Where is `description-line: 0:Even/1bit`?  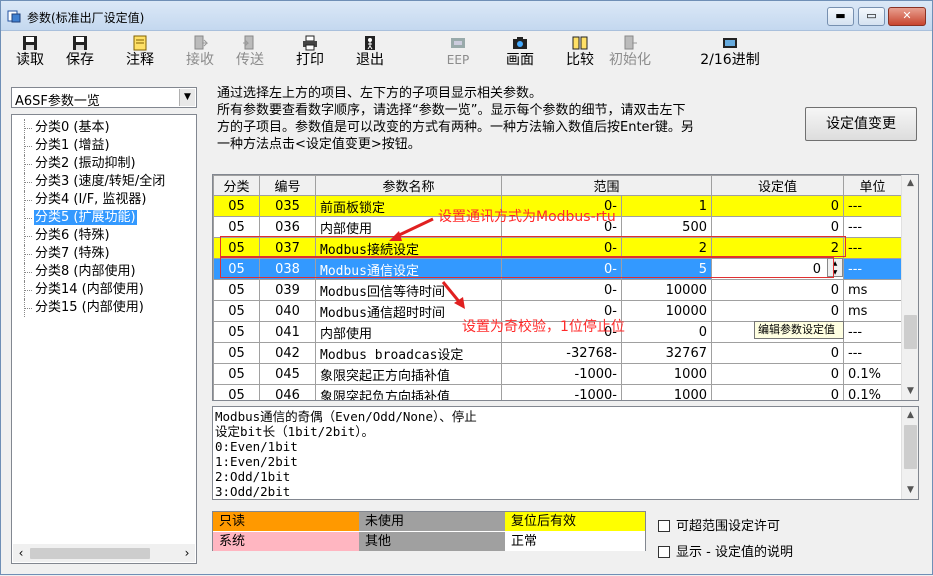 description-line: 0:Even/1bit is located at coordinates (256, 446).